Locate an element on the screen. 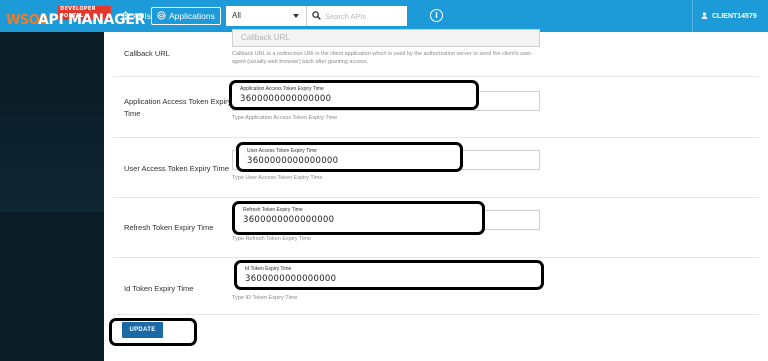  caret-down-icon is located at coordinates (296, 16).